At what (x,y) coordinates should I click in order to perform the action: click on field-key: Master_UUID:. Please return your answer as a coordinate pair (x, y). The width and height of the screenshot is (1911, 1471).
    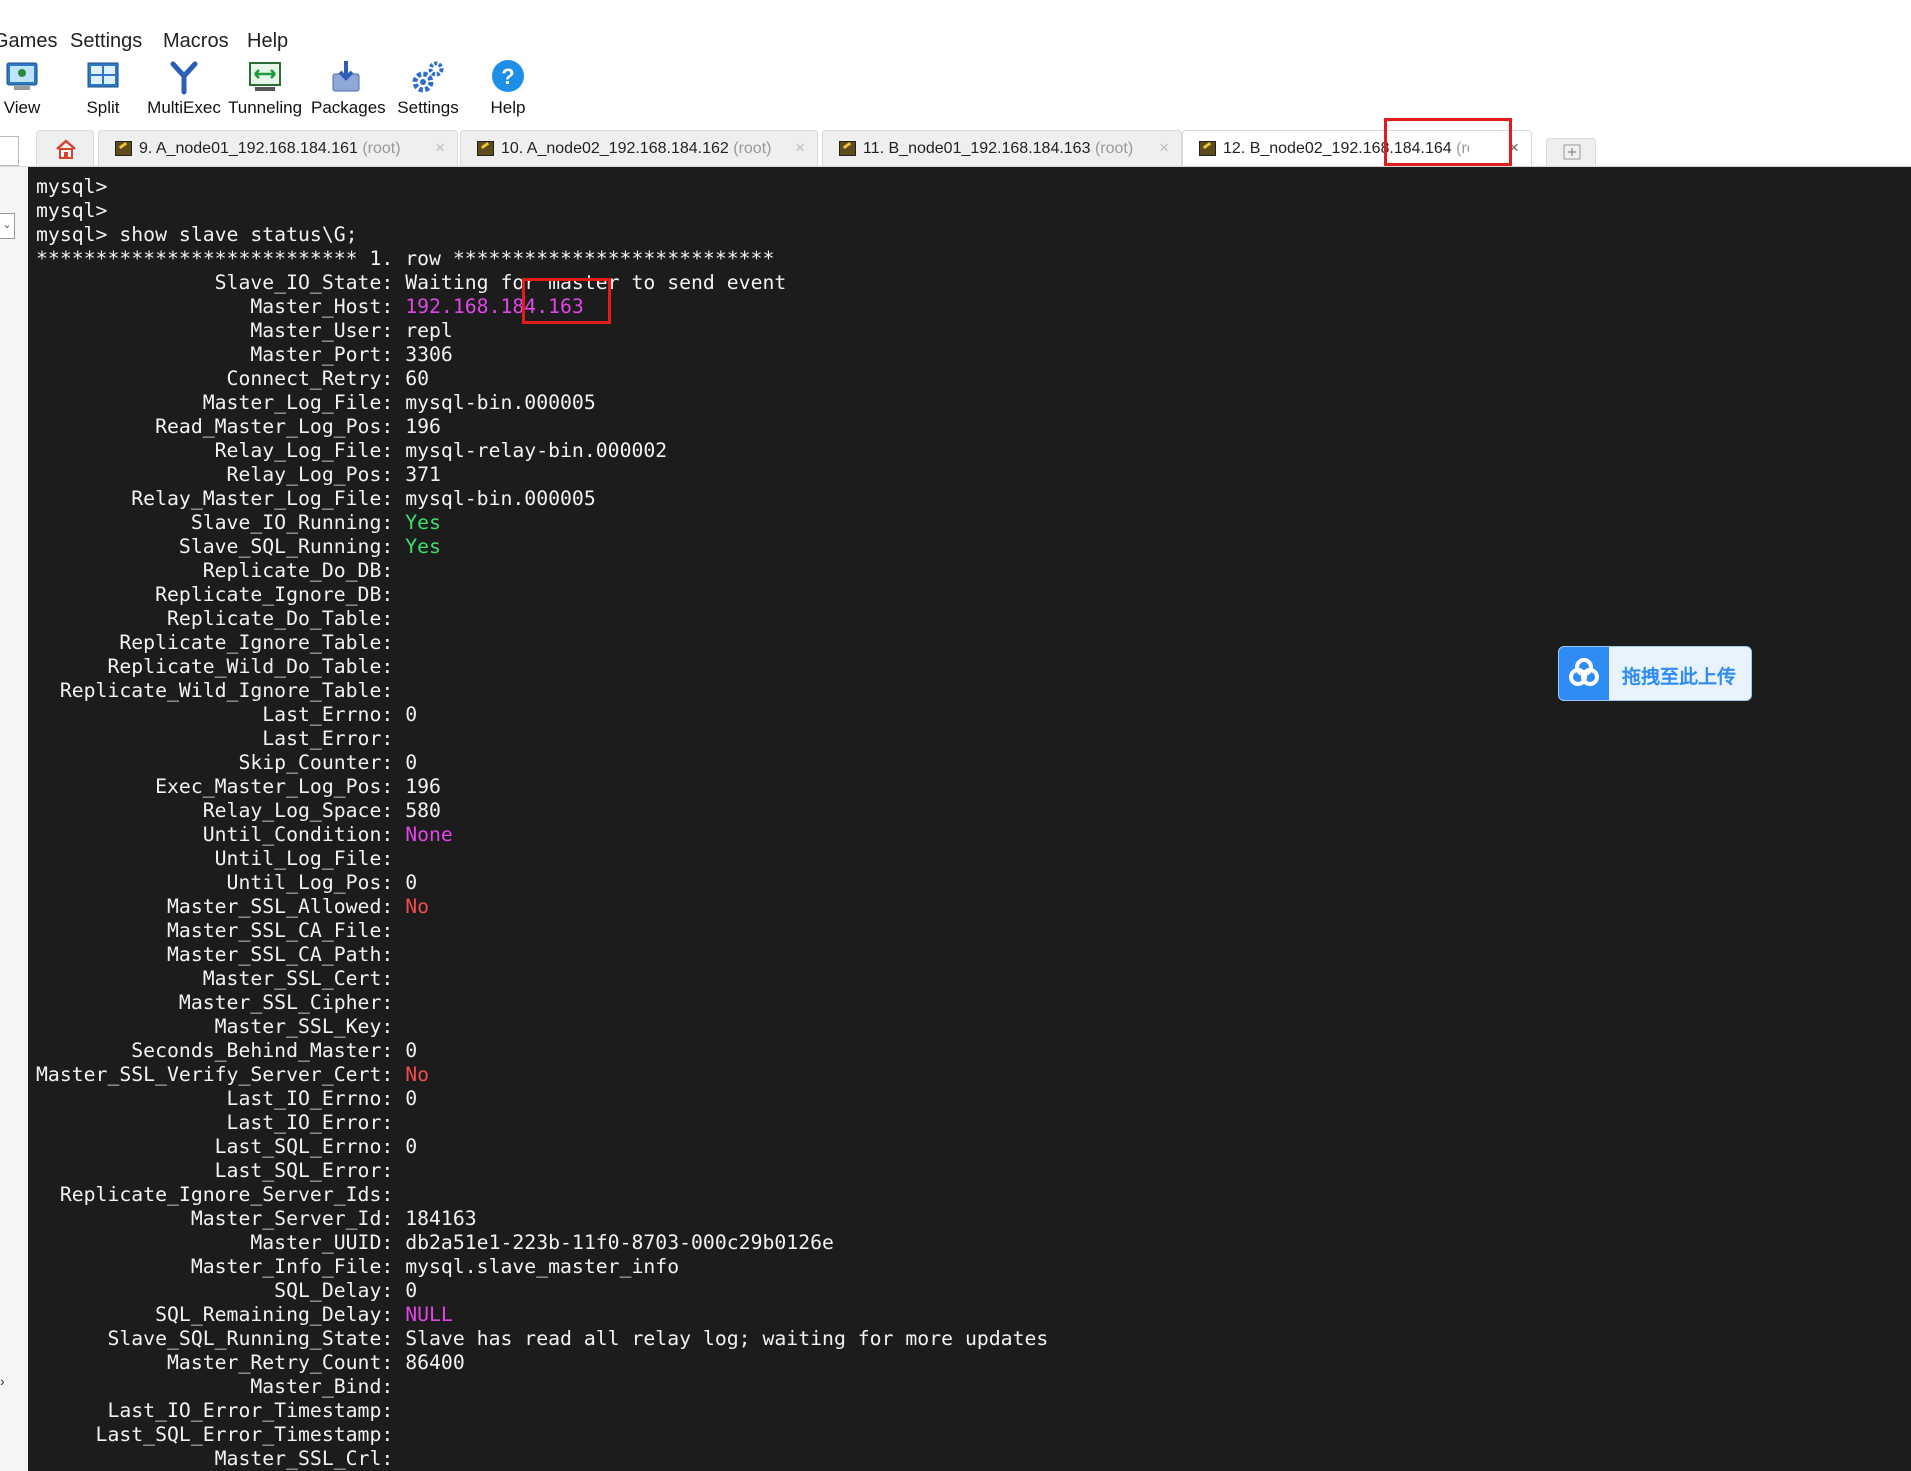
    Looking at the image, I should click on (215, 1242).